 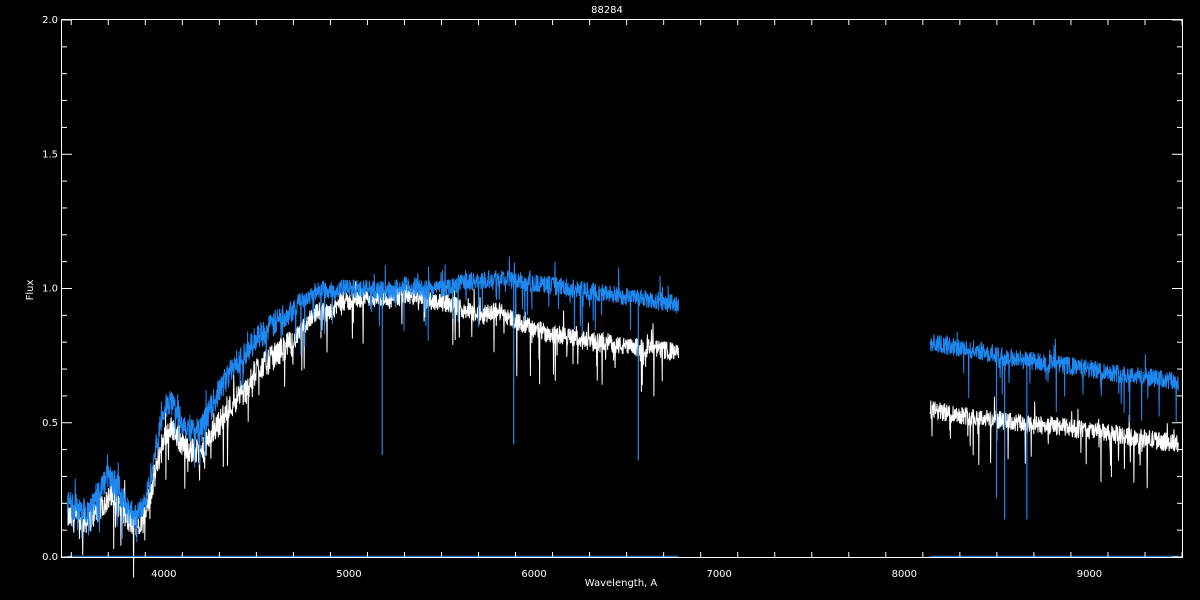 What do you see at coordinates (30, 290) in the screenshot?
I see `y-axis-label: Flux` at bounding box center [30, 290].